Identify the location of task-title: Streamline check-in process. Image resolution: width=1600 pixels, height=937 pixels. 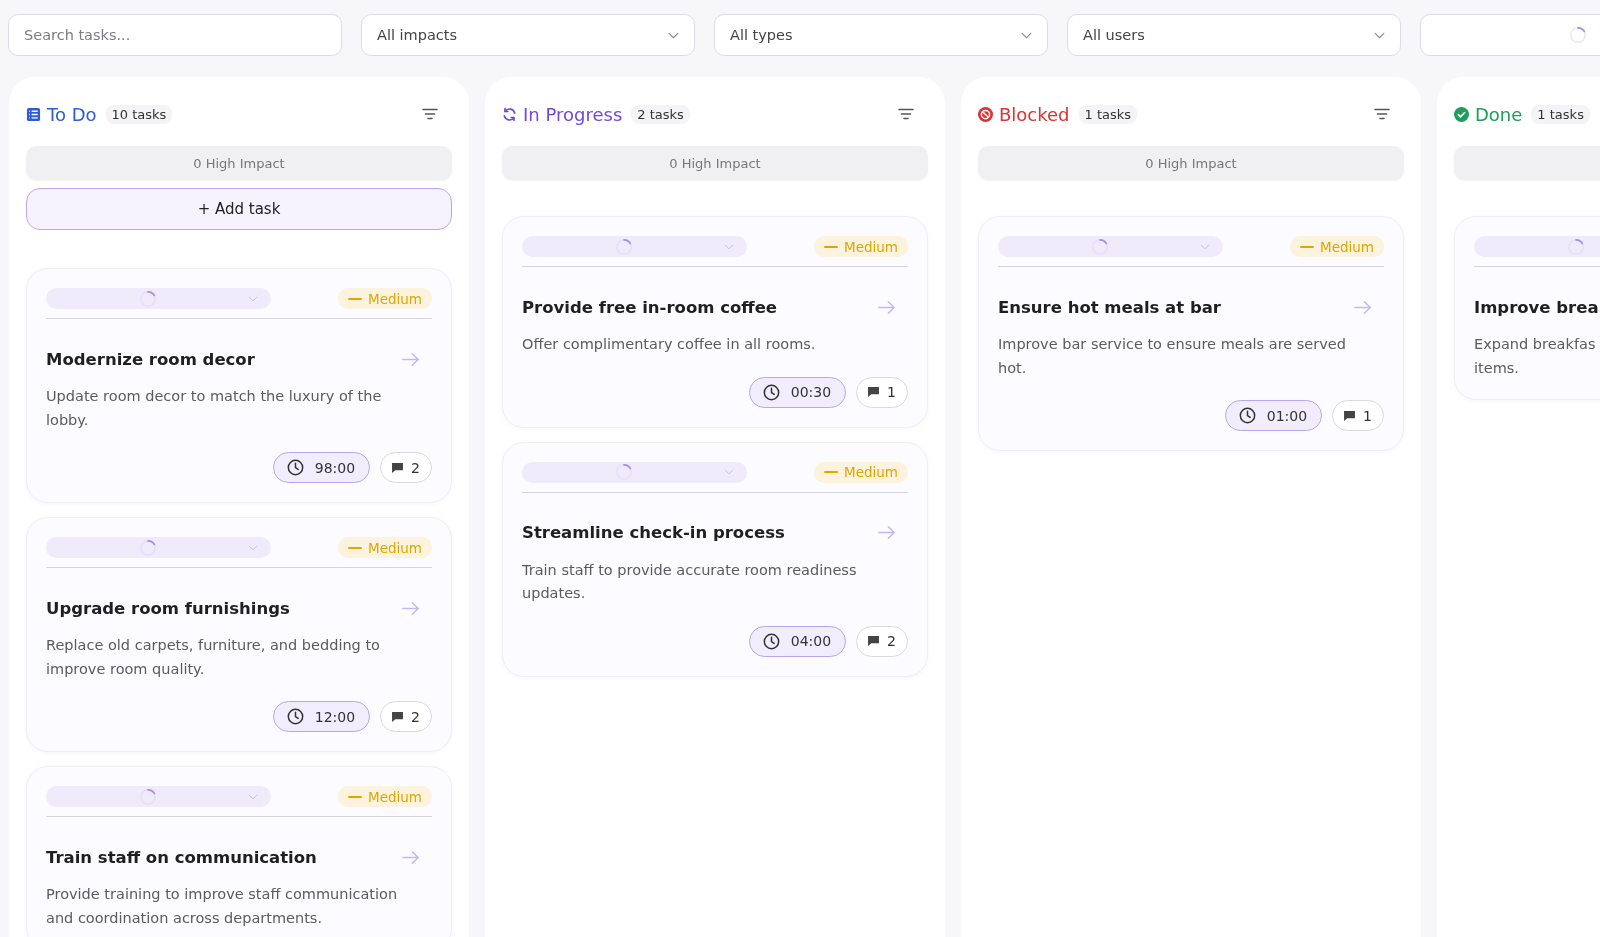
(653, 532).